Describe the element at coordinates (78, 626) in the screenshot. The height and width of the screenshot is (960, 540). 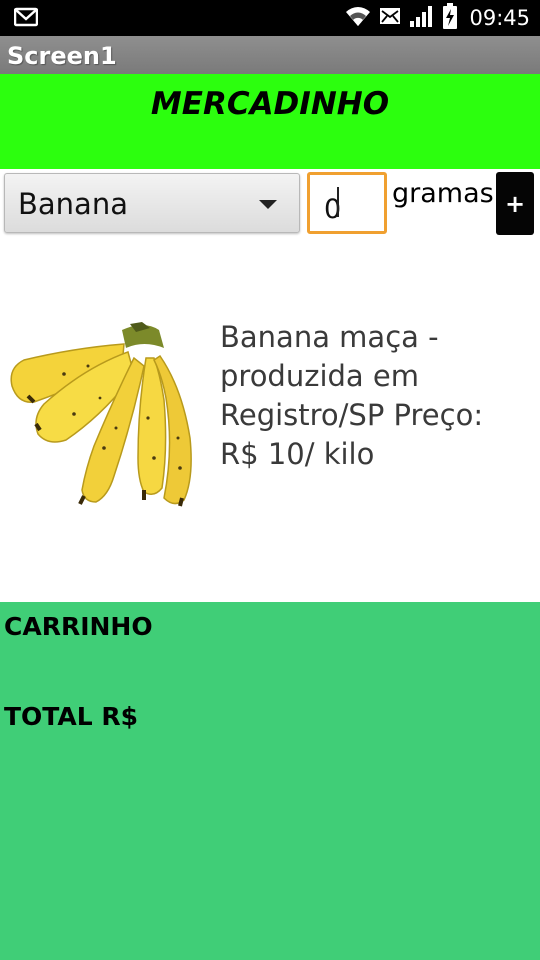
I see `cart-title: CARRINHO` at that location.